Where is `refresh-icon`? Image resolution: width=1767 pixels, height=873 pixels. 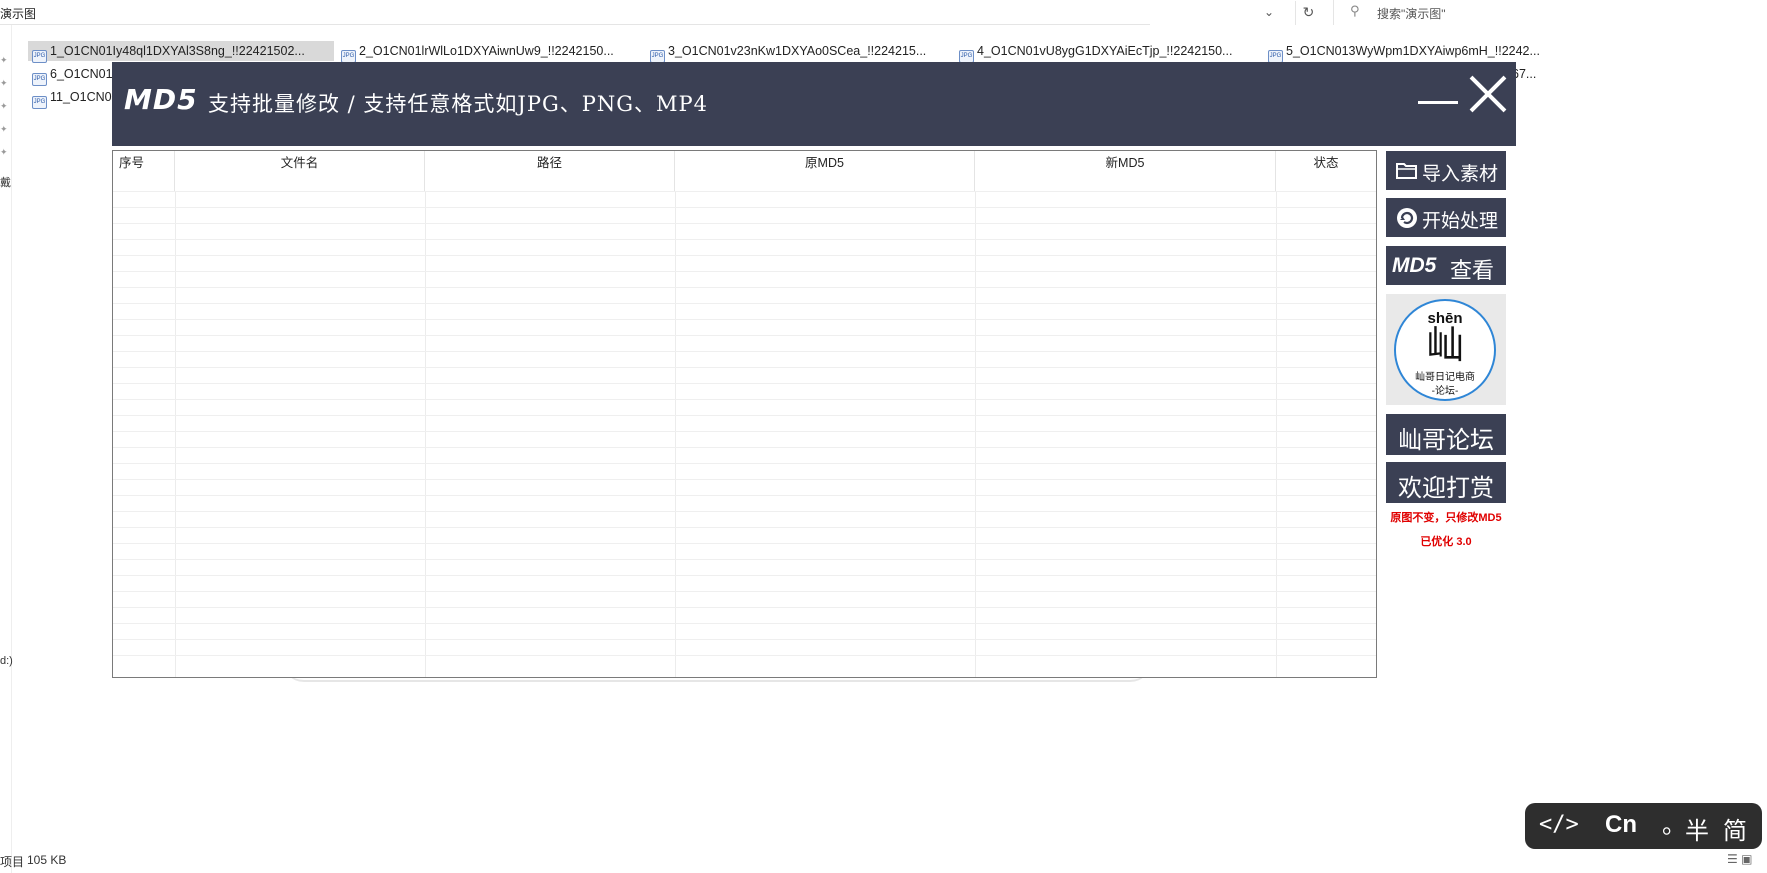
refresh-icon is located at coordinates (1407, 220).